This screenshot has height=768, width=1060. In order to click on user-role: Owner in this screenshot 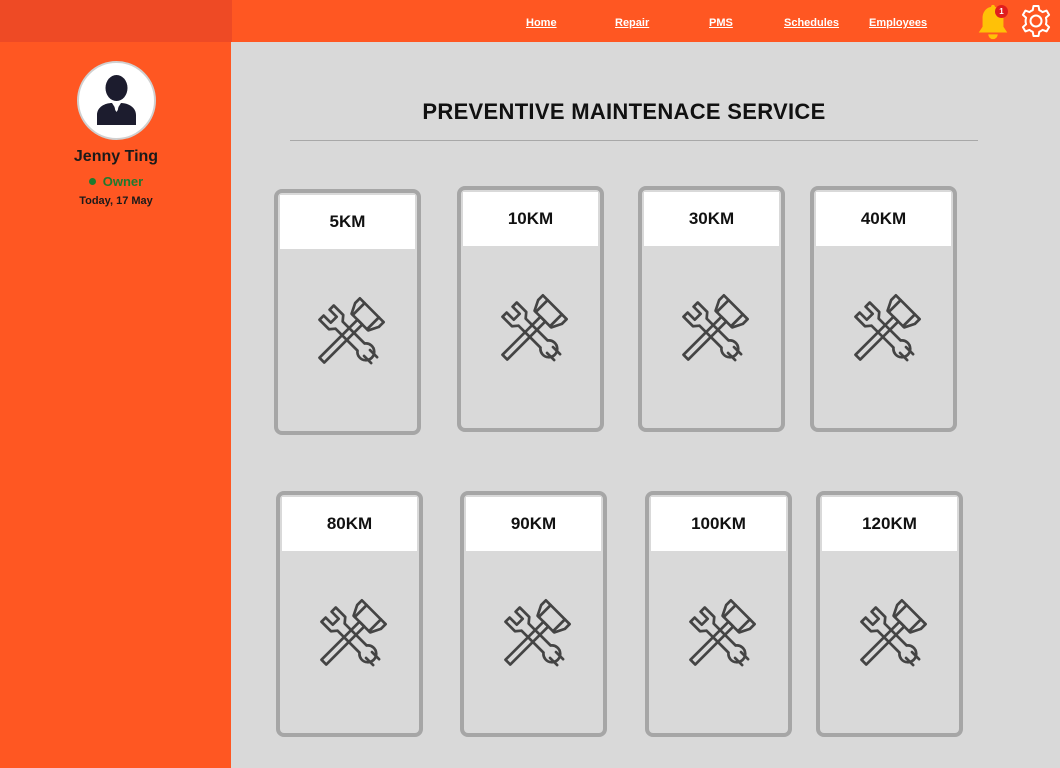, I will do `click(116, 181)`.